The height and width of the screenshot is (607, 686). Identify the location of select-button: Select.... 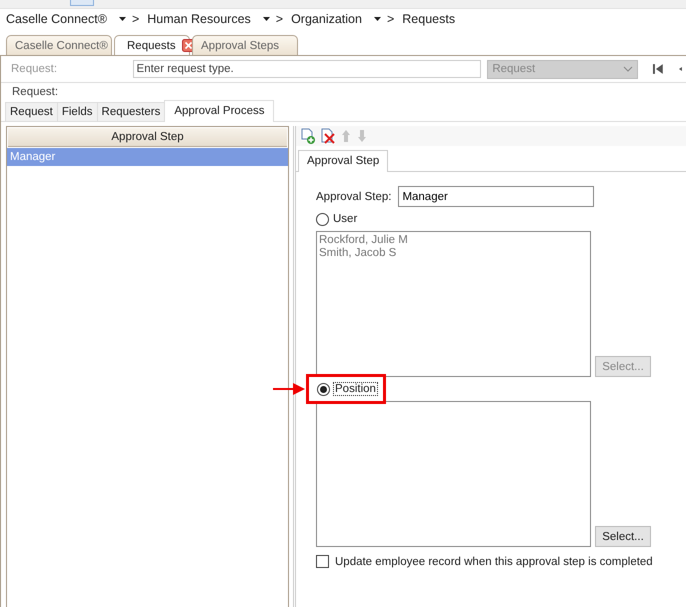
(623, 536).